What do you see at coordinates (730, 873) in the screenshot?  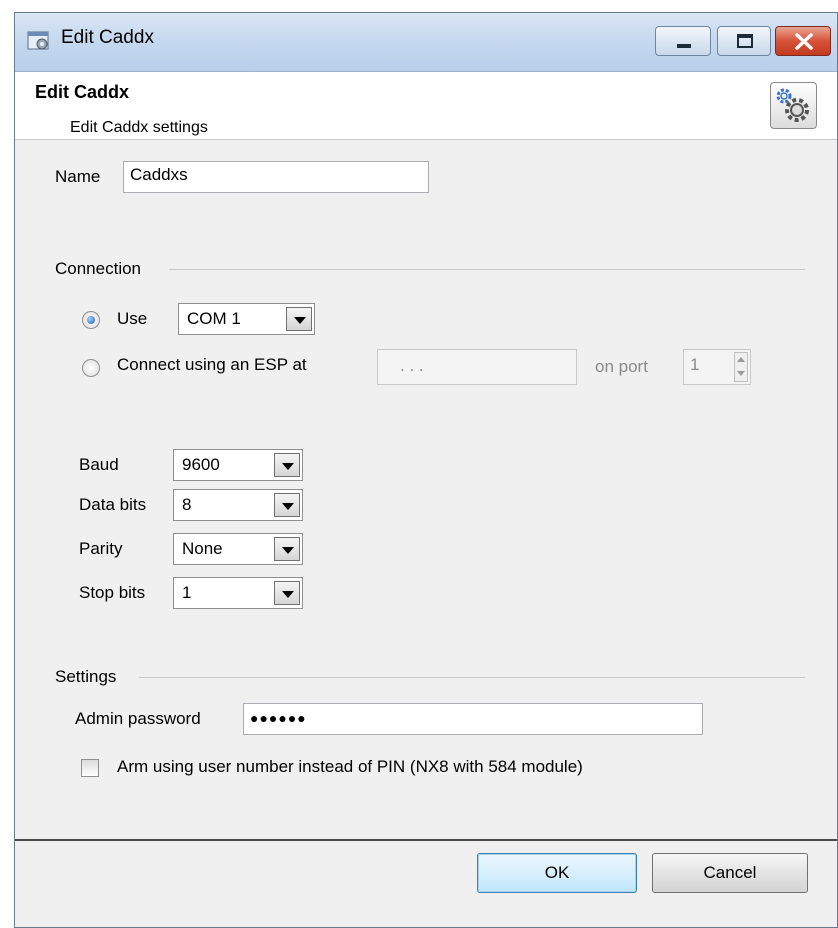 I see `cancel-button: Cancel` at bounding box center [730, 873].